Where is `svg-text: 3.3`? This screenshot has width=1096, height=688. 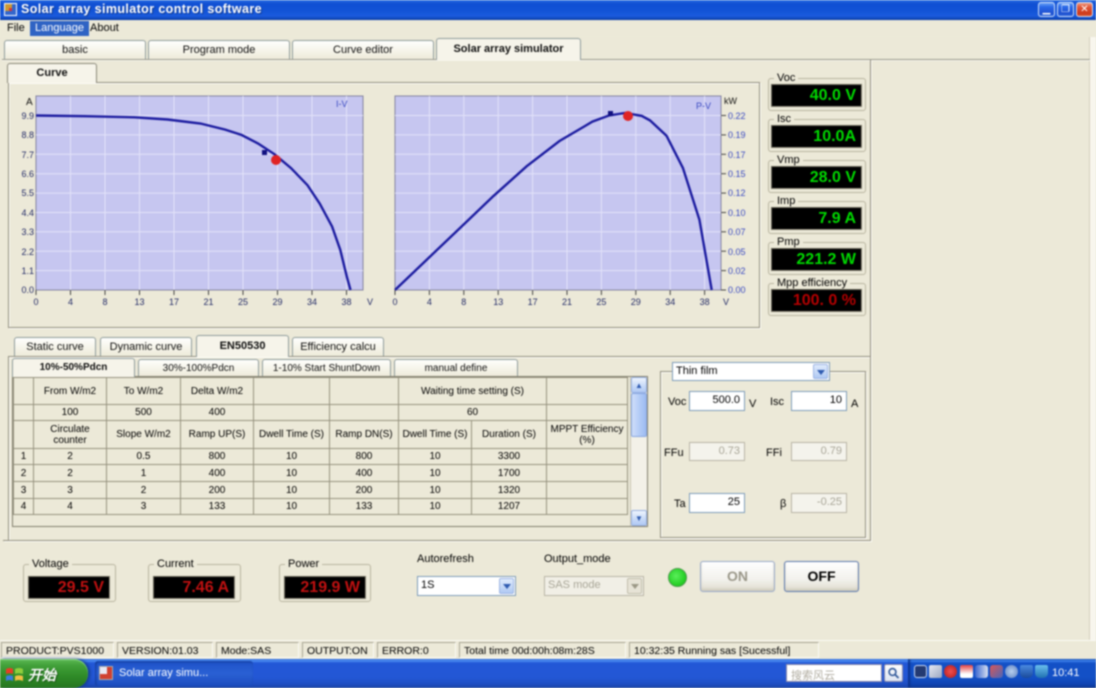
svg-text: 3.3 is located at coordinates (27, 232).